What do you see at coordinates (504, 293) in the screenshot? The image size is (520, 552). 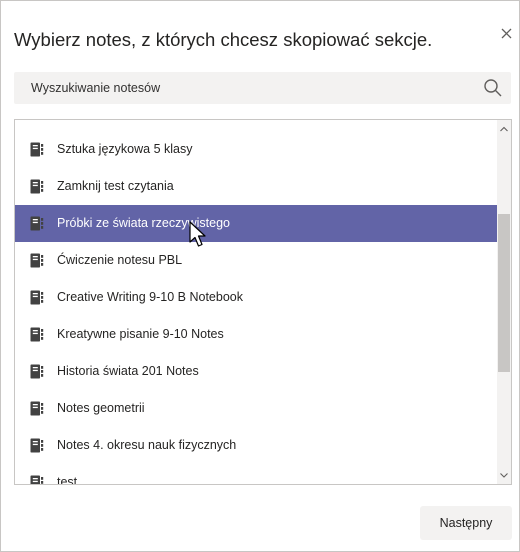 I see `scrollbar-thumb` at bounding box center [504, 293].